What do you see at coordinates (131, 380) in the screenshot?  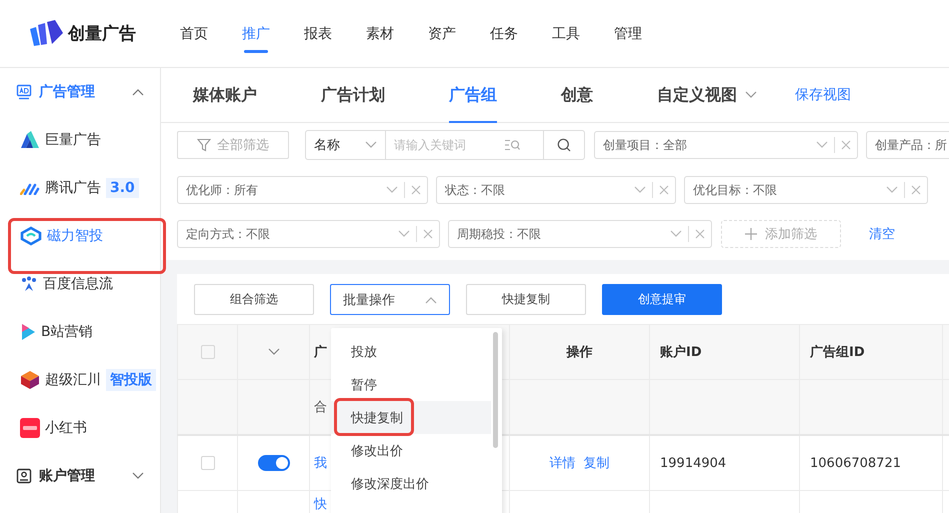 I see `version-badge: 智投版` at bounding box center [131, 380].